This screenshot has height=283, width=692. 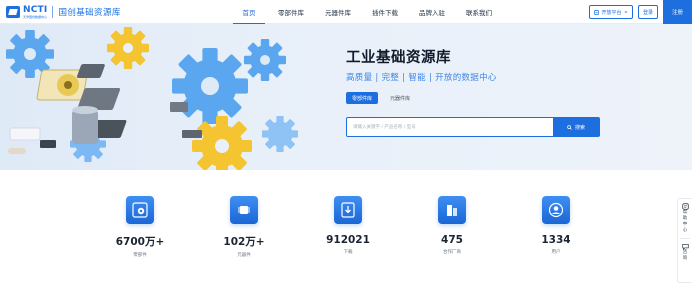 What do you see at coordinates (348, 252) in the screenshot?
I see `stat-label: 下载` at bounding box center [348, 252].